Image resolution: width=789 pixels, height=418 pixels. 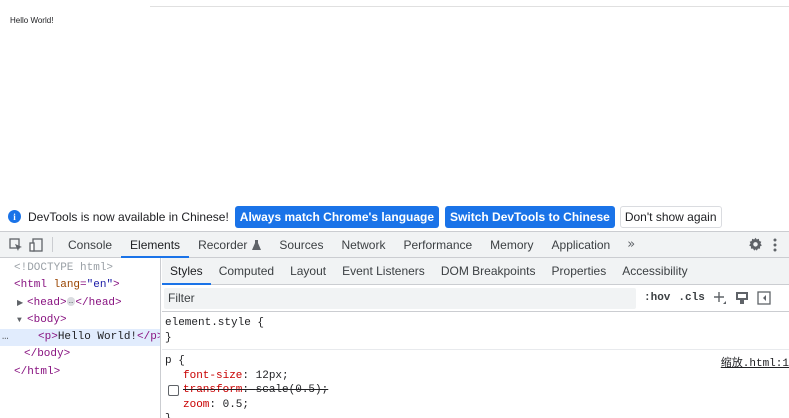 What do you see at coordinates (98, 302) in the screenshot?
I see `head-close-tag: </head>` at bounding box center [98, 302].